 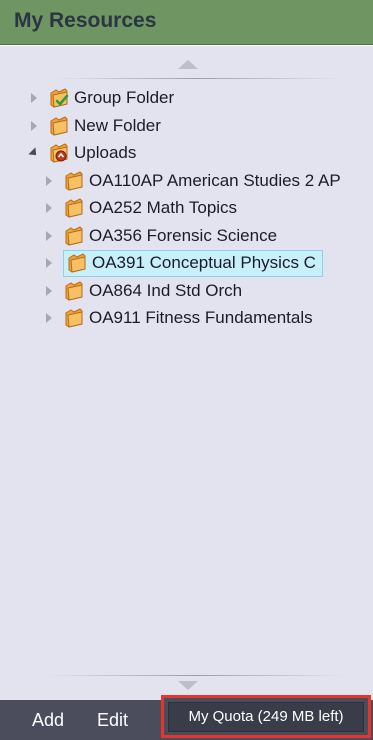 I want to click on tree-item-label: OA391 Conceptual Physics C, so click(x=204, y=262).